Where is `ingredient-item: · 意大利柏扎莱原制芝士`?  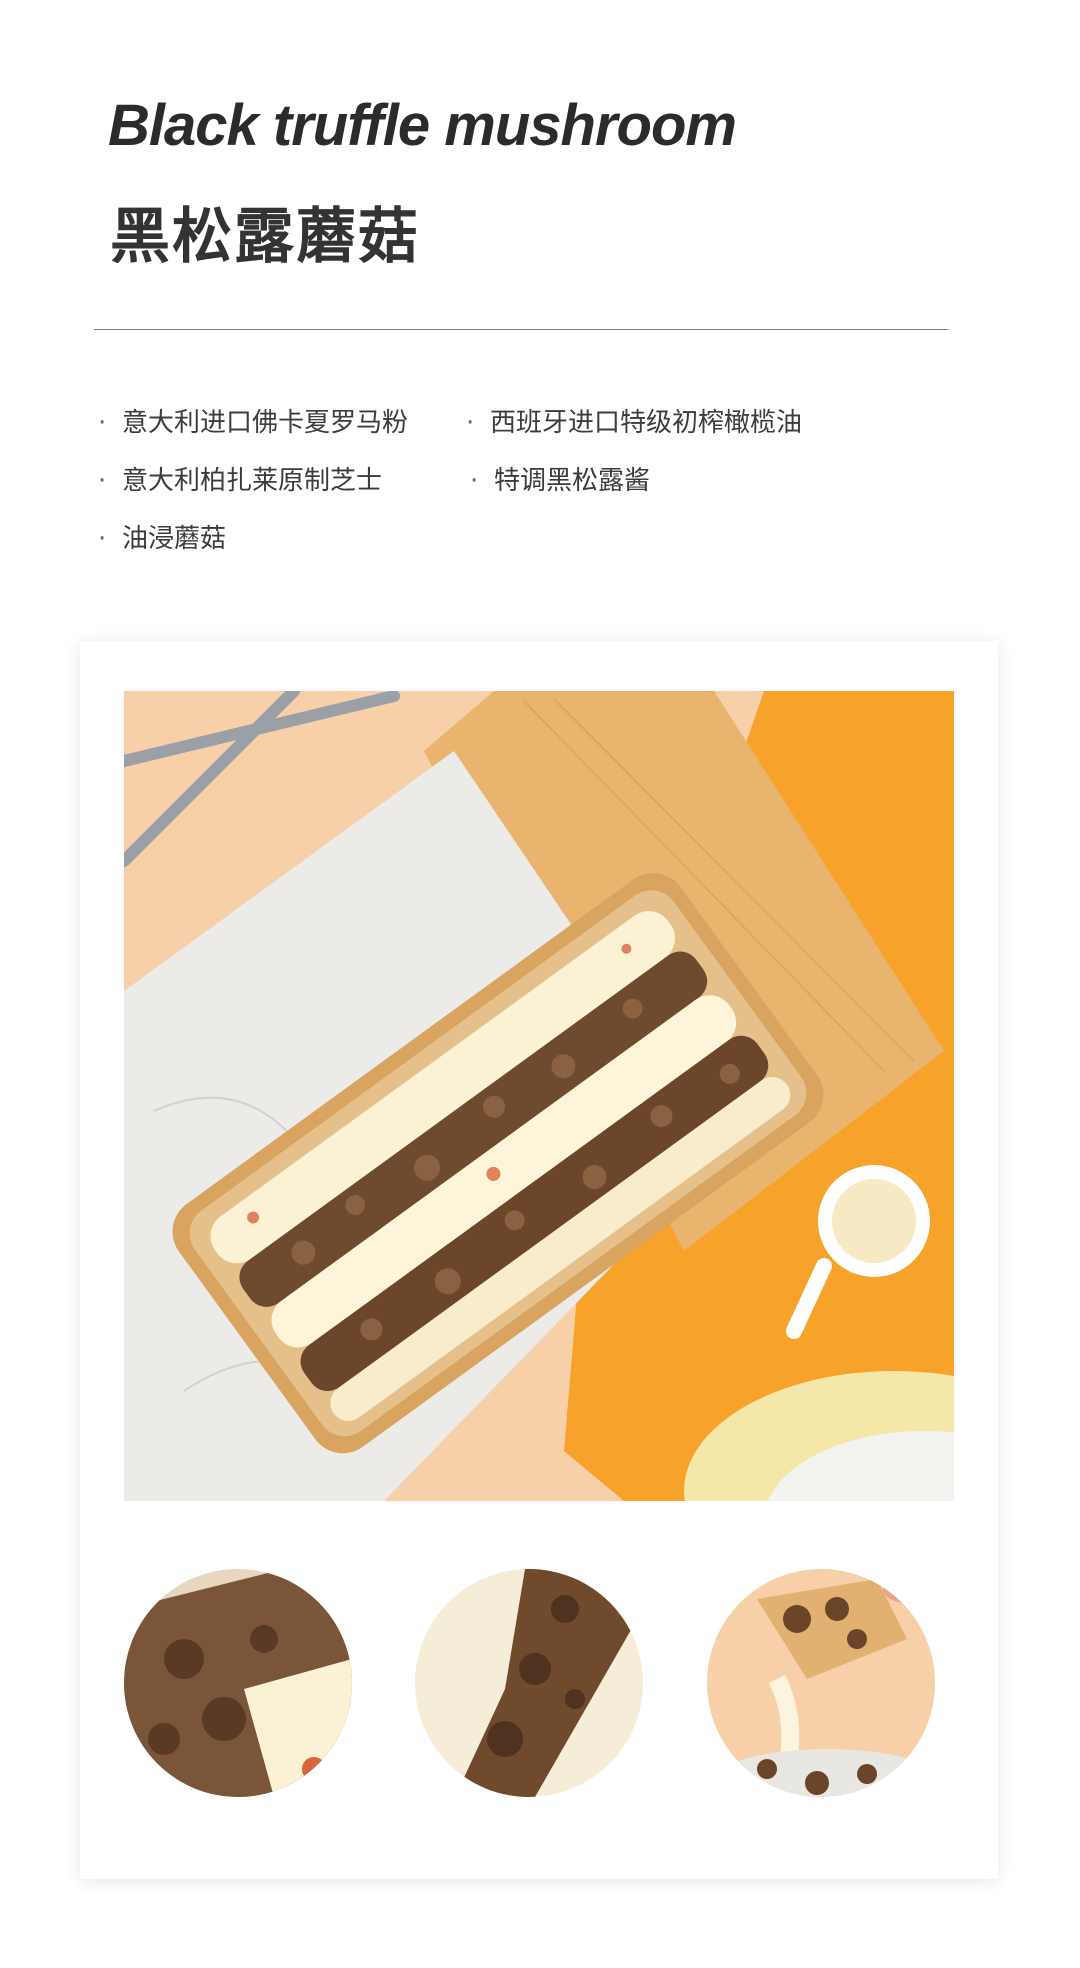
ingredient-item: · 意大利柏扎莱原制芝士 is located at coordinates (240, 478).